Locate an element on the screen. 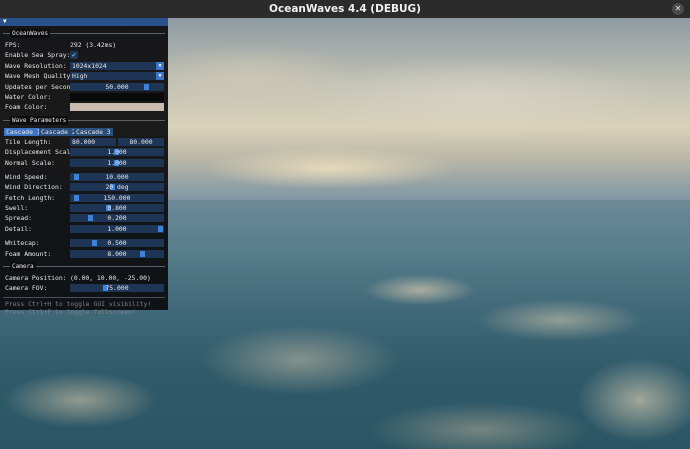 The width and height of the screenshot is (690, 449). displacement-value: 1.000 is located at coordinates (117, 152).